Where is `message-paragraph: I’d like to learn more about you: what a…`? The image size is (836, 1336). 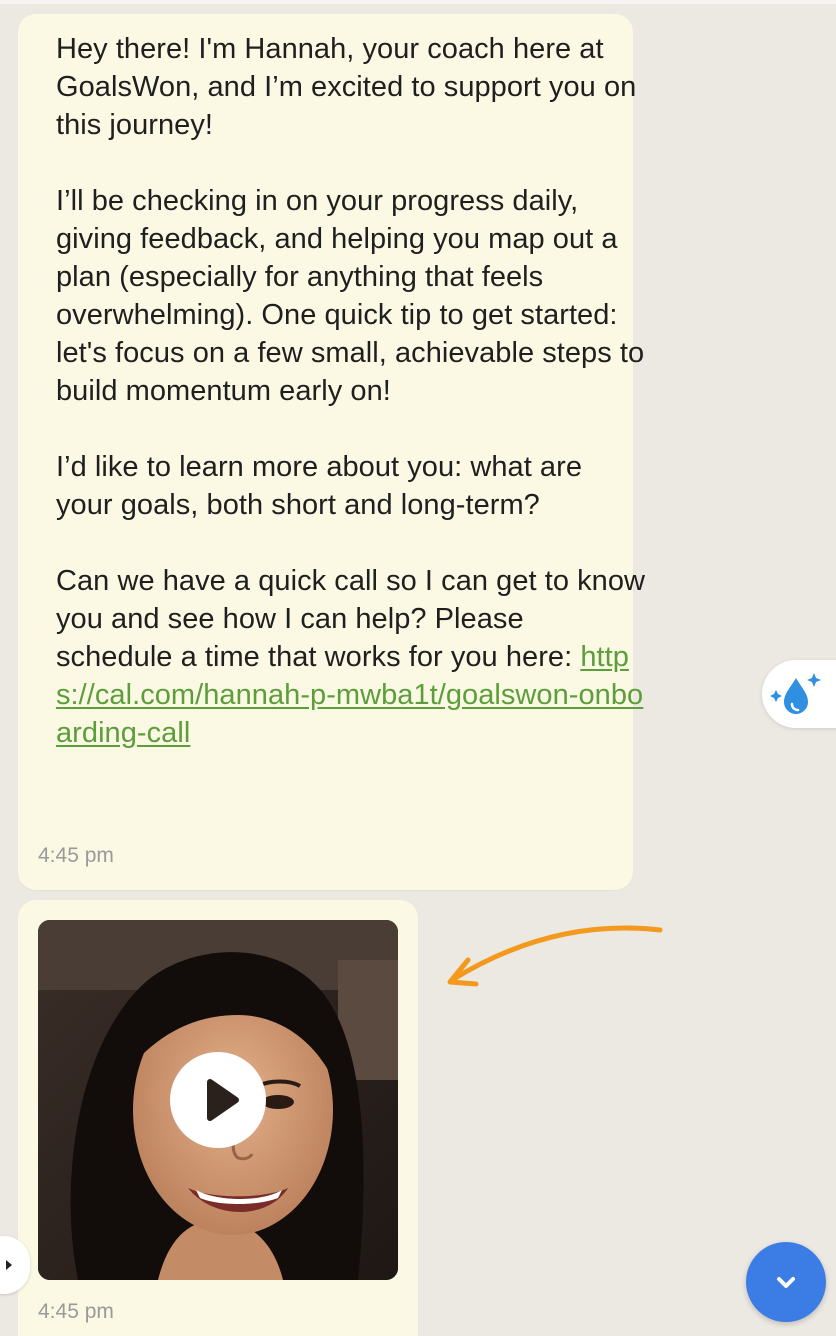 message-paragraph: I’d like to learn more about you: what a… is located at coordinates (319, 486).